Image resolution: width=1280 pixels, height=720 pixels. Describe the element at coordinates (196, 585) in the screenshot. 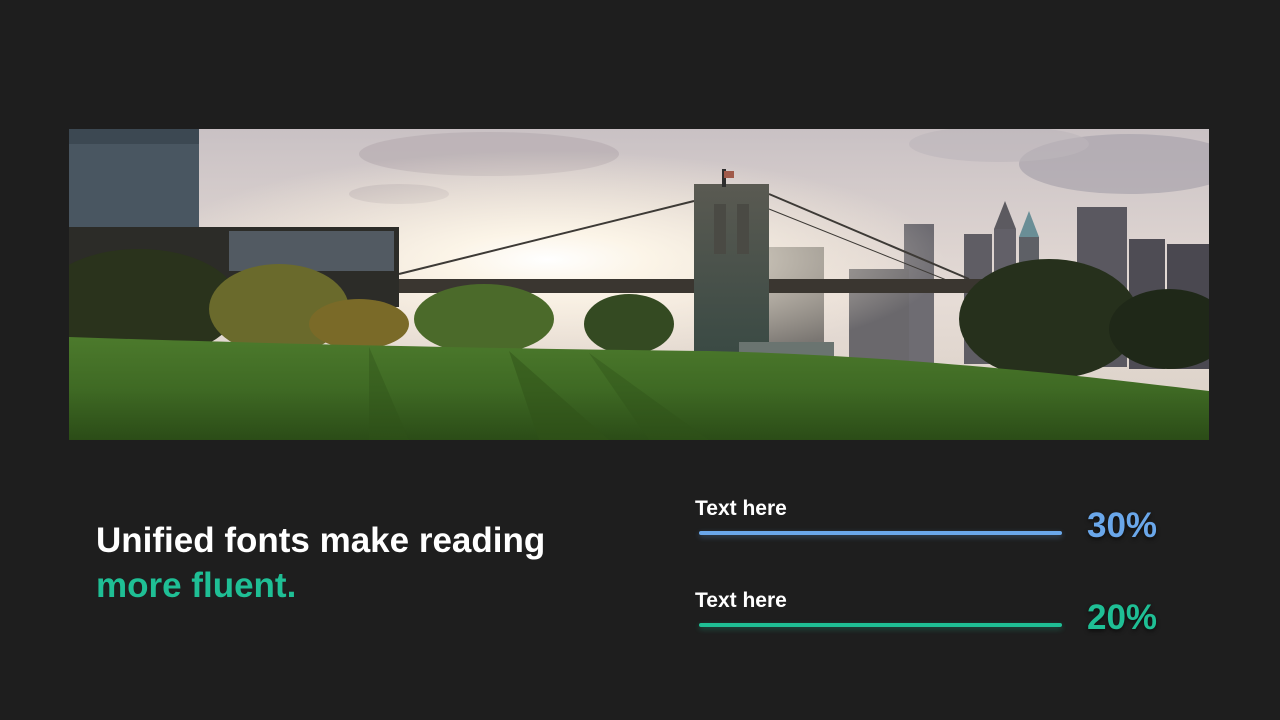

I see `headline-line-2: more fluent.` at that location.